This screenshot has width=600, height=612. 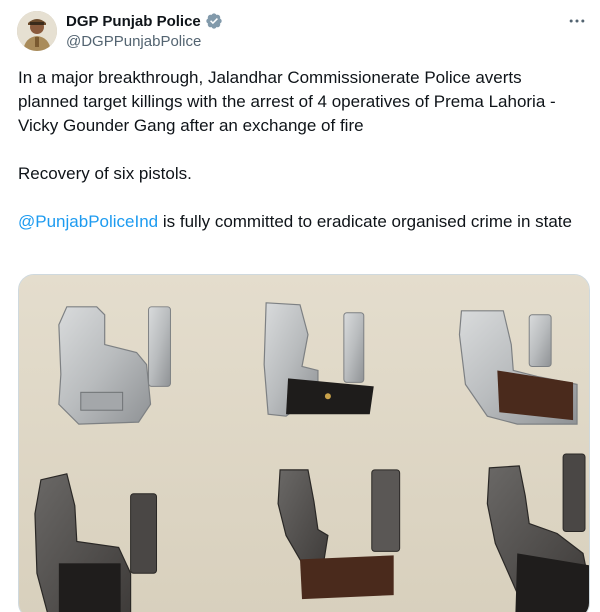 I want to click on author-name-row: DGP Punjab Police, so click(x=144, y=21).